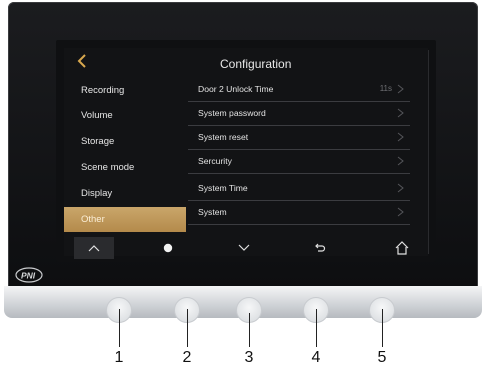  I want to click on back-button, so click(82, 62).